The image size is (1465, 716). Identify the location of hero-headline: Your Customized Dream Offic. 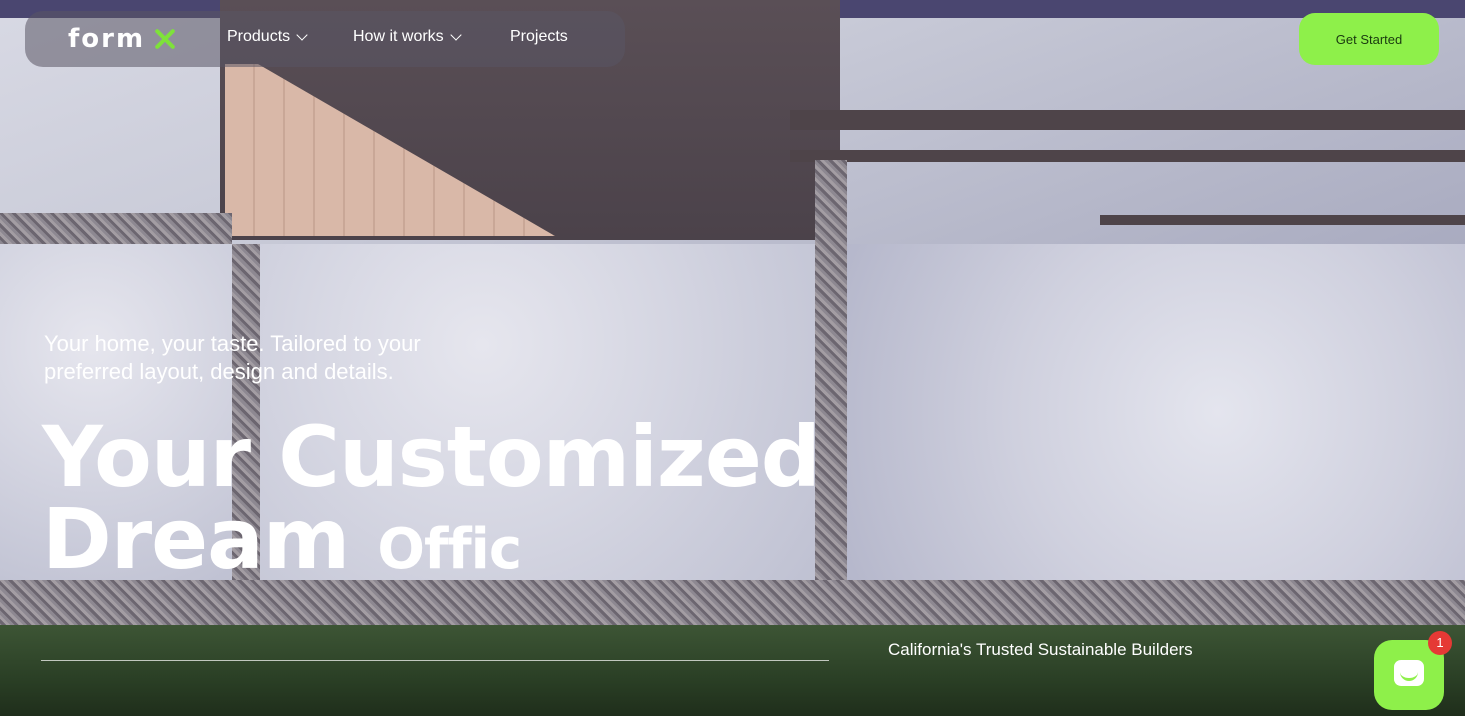
(431, 498).